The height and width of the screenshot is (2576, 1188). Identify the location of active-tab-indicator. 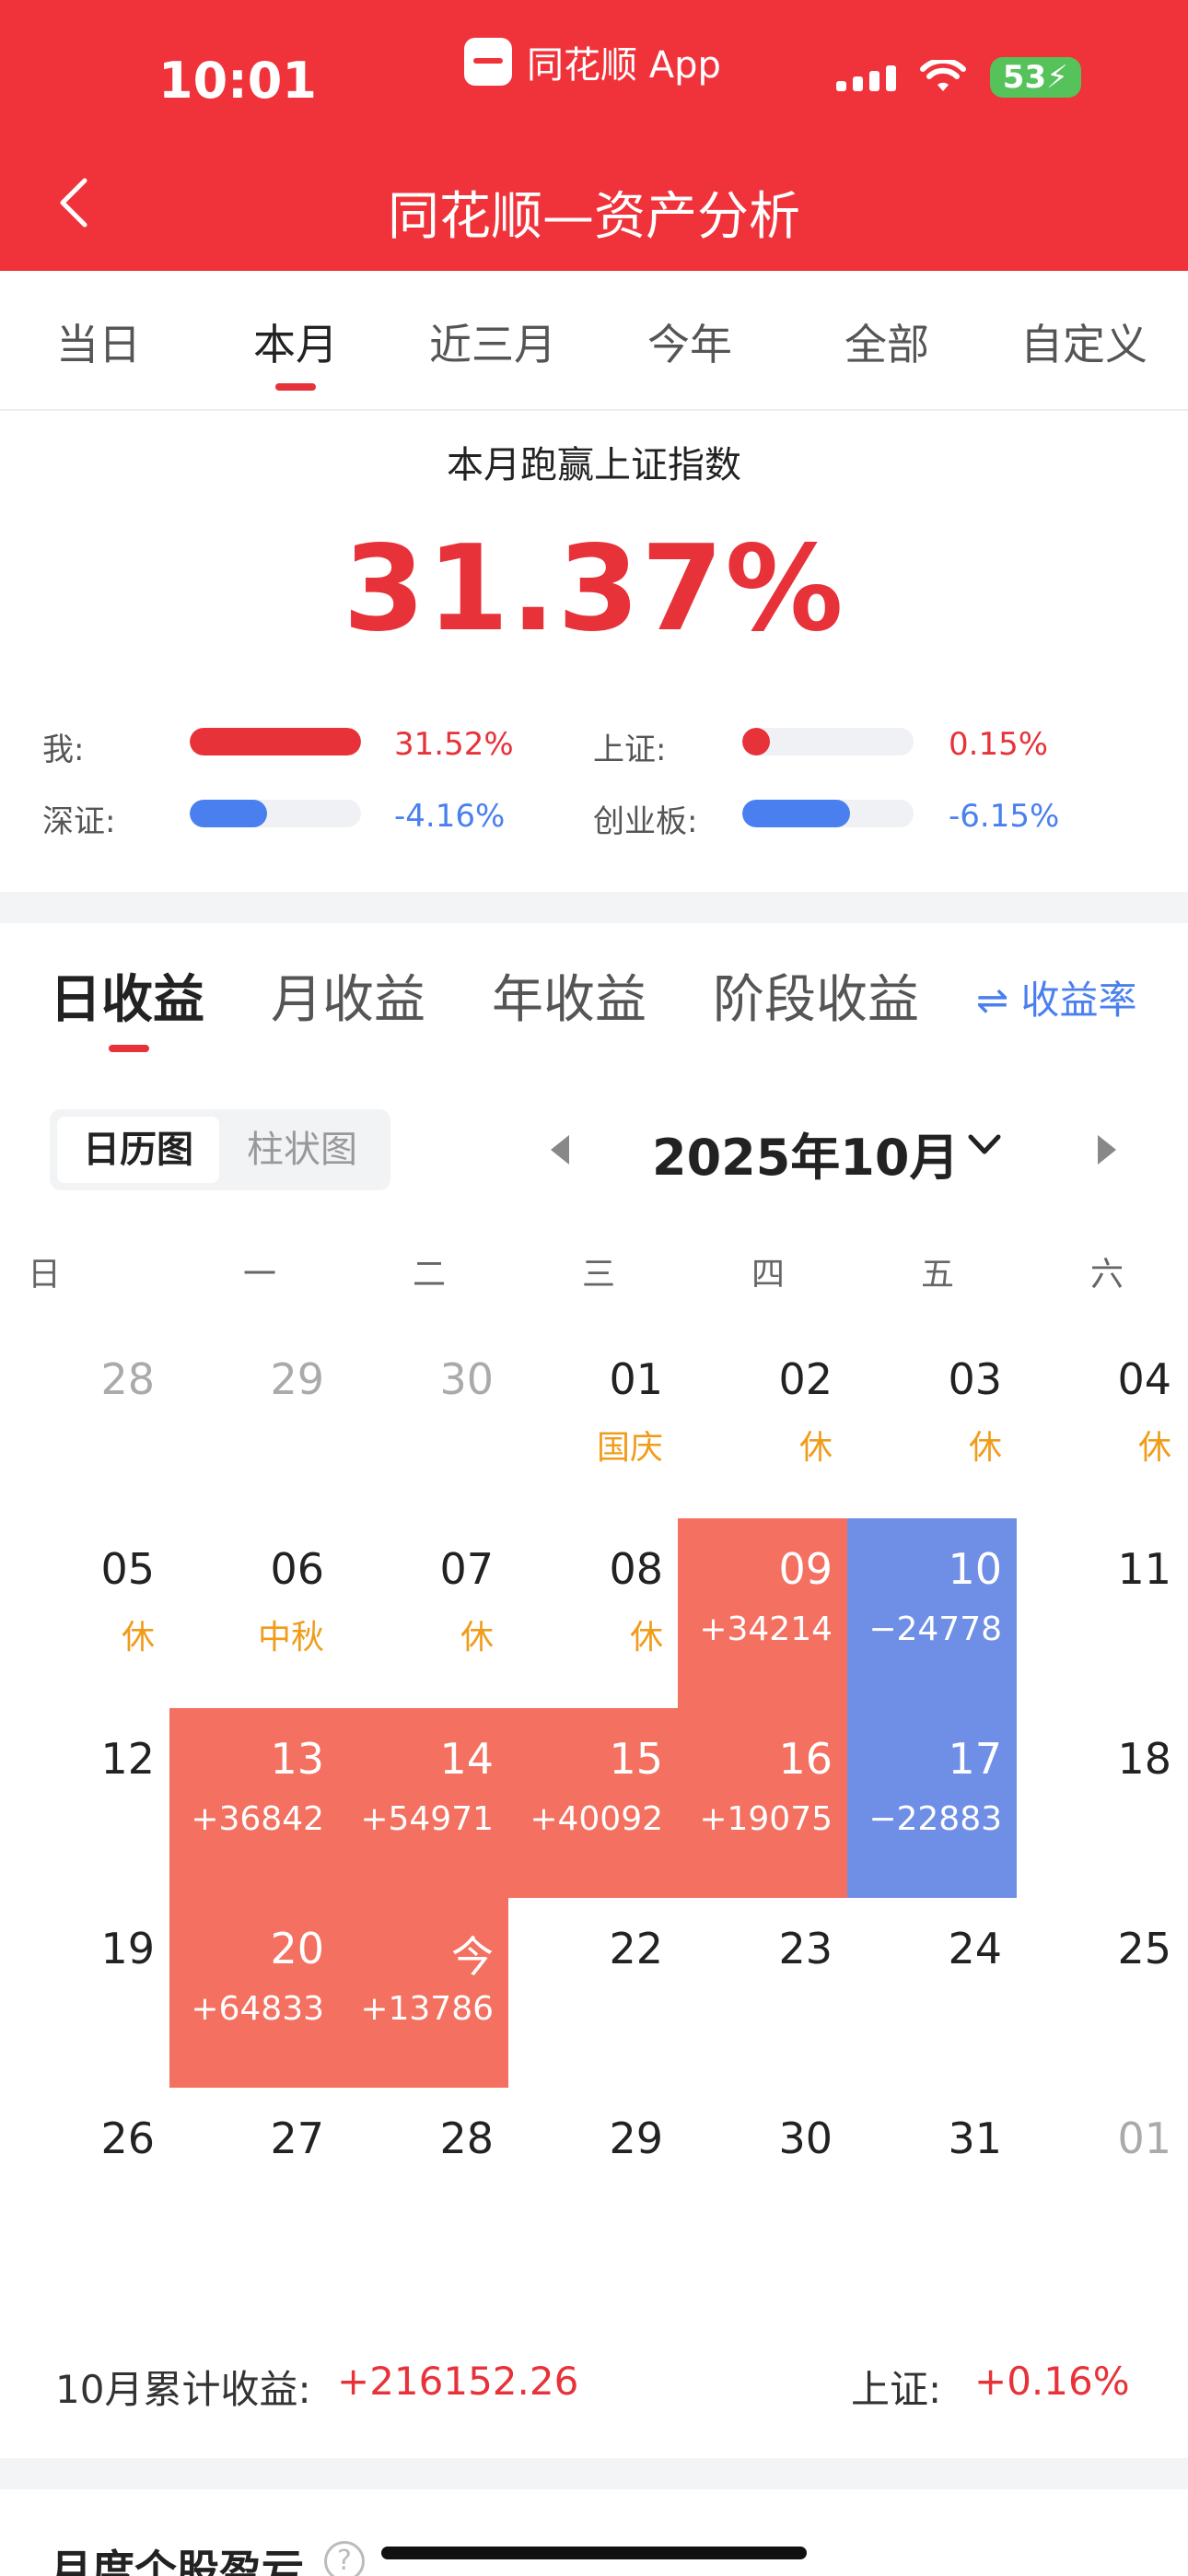
(295, 387).